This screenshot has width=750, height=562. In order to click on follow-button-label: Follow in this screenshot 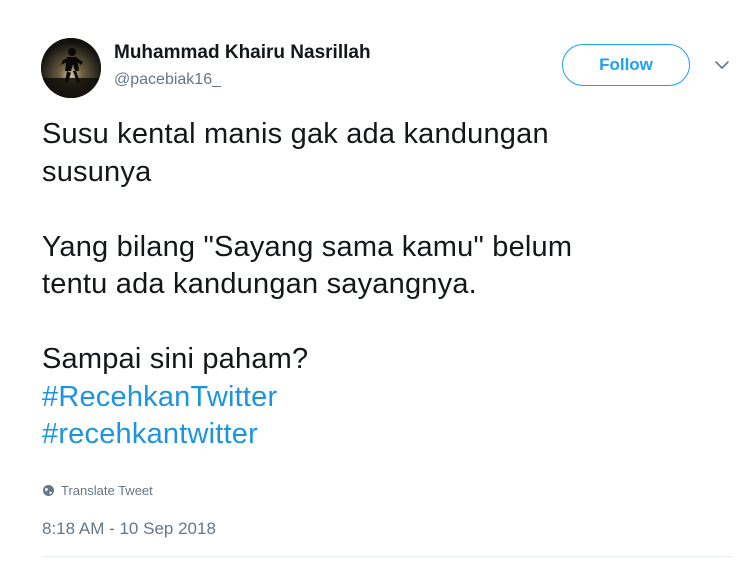, I will do `click(626, 64)`.